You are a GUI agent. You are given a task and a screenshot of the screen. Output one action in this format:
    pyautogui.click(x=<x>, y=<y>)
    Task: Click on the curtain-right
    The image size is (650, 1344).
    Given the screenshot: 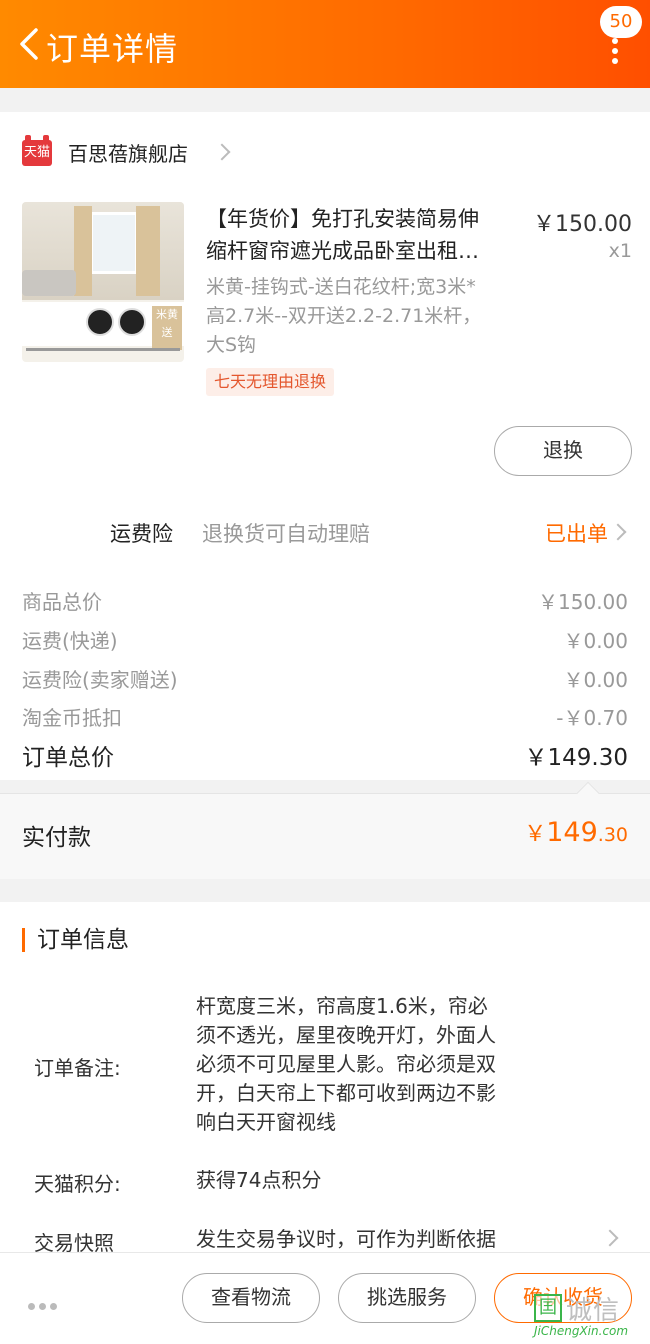 What is the action you would take?
    pyautogui.click(x=148, y=251)
    